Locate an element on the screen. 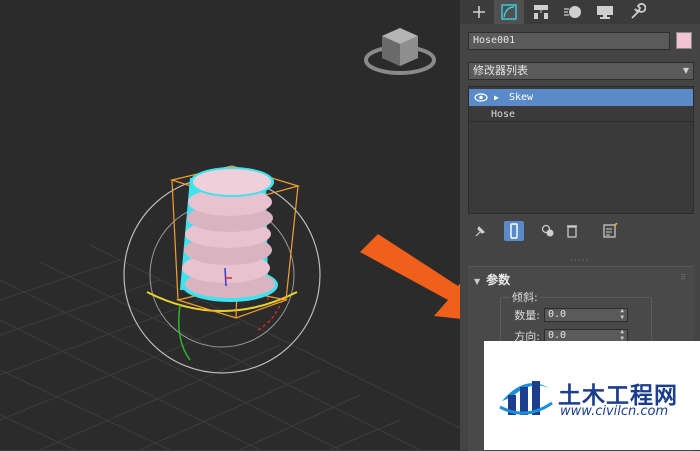 The image size is (700, 451). hierarchy-tab is located at coordinates (541, 12).